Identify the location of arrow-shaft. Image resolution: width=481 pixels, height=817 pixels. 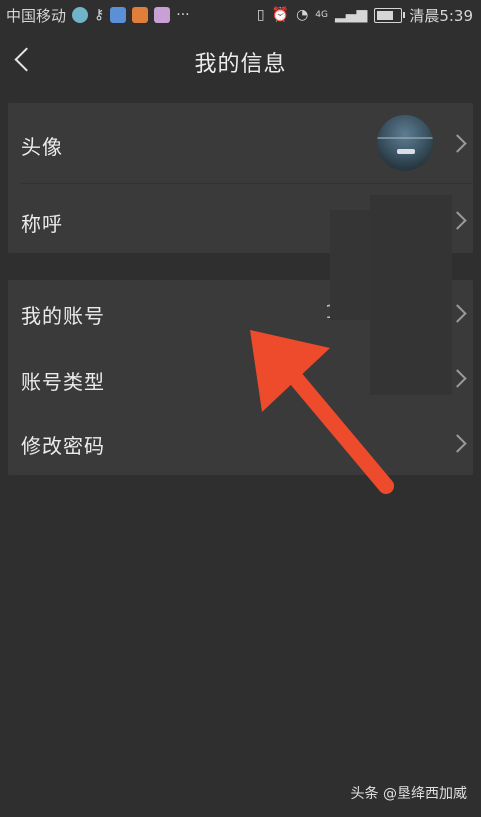
(334, 424).